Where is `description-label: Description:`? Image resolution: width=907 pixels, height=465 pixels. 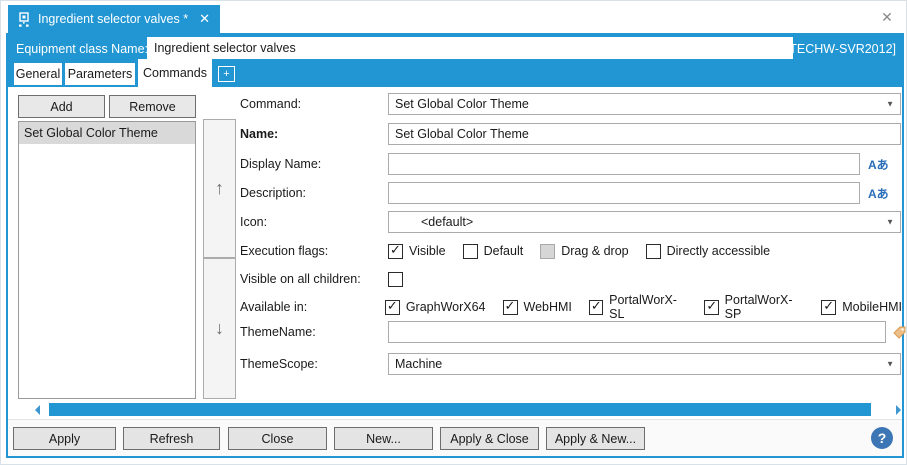
description-label: Description: is located at coordinates (273, 193).